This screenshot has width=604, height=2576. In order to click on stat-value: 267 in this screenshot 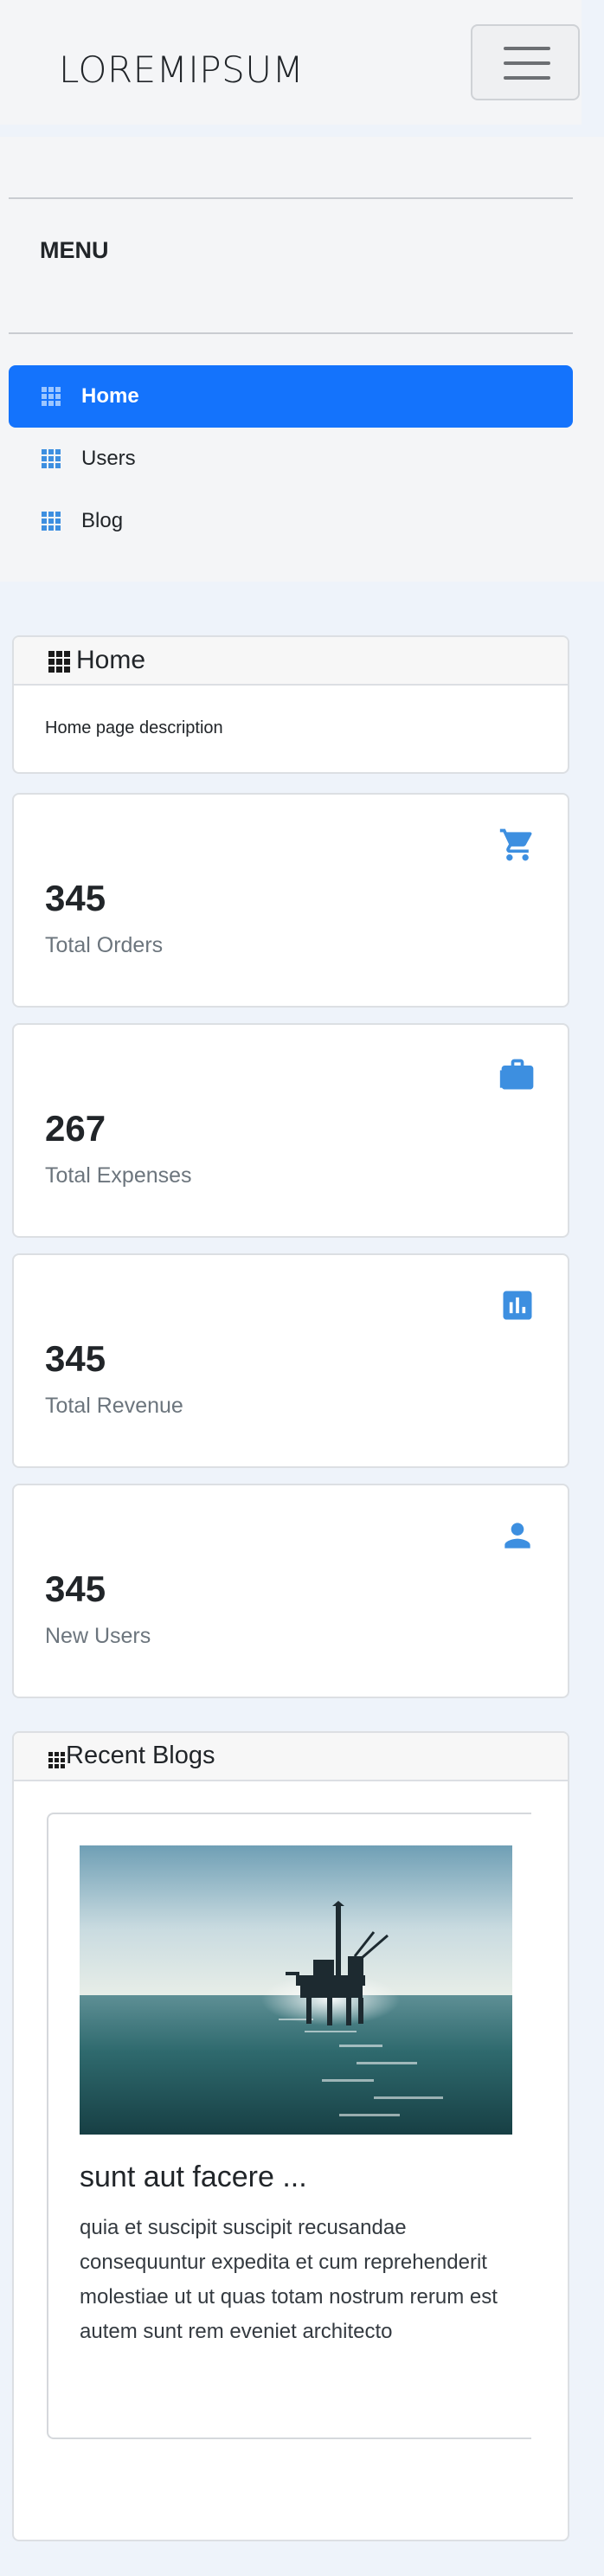, I will do `click(75, 1128)`.